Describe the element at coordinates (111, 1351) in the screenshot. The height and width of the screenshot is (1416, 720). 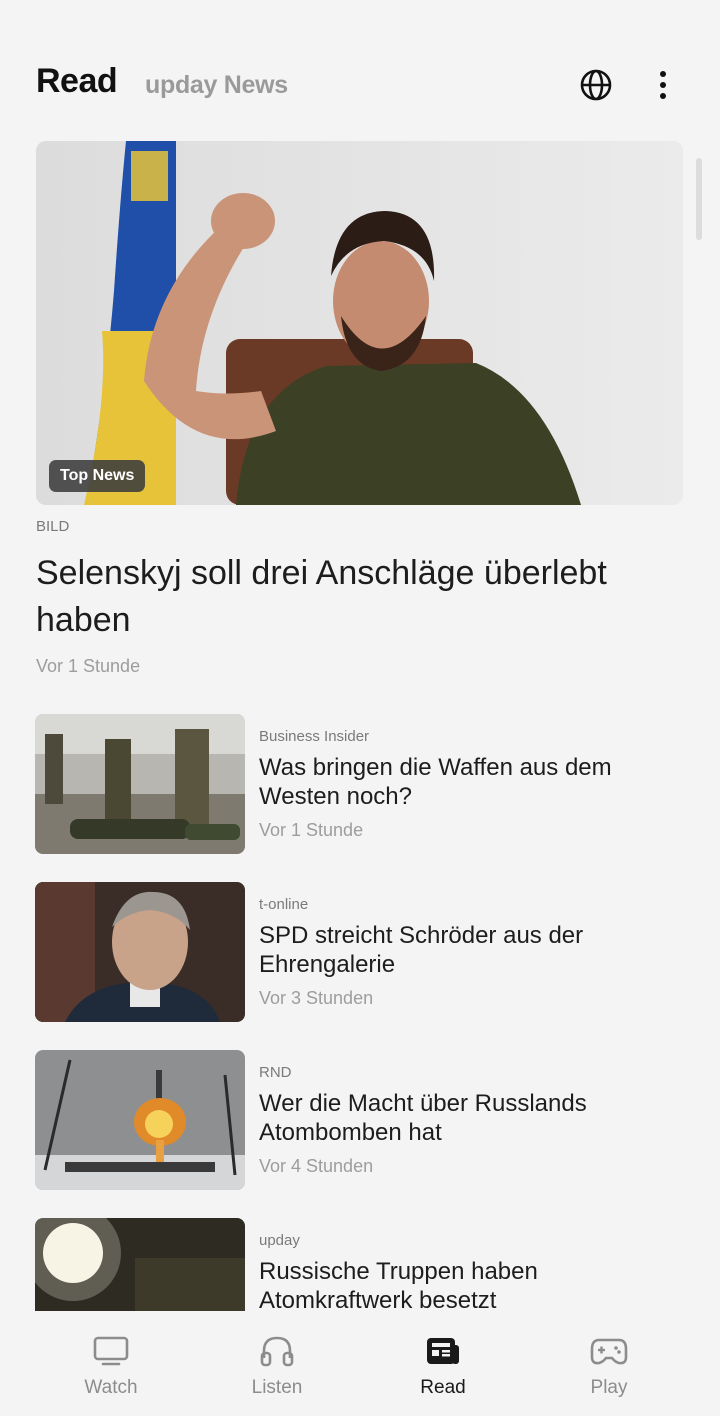
I see `tv-icon` at that location.